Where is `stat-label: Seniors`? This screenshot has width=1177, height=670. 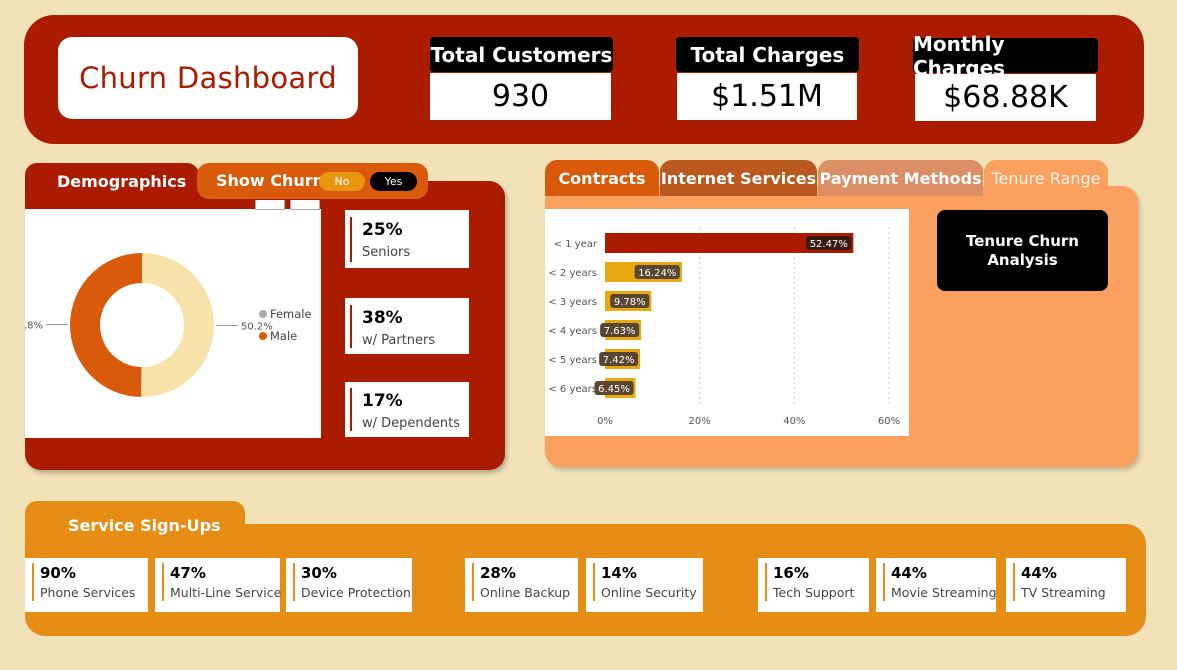
stat-label: Seniors is located at coordinates (386, 252).